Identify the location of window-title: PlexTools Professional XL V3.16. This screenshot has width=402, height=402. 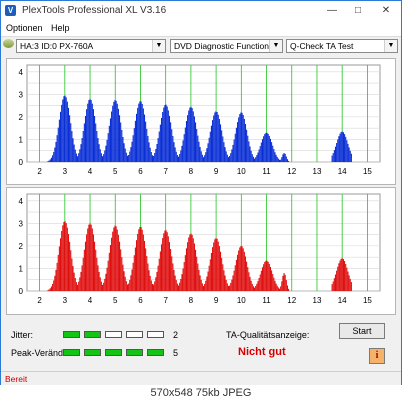
(94, 10).